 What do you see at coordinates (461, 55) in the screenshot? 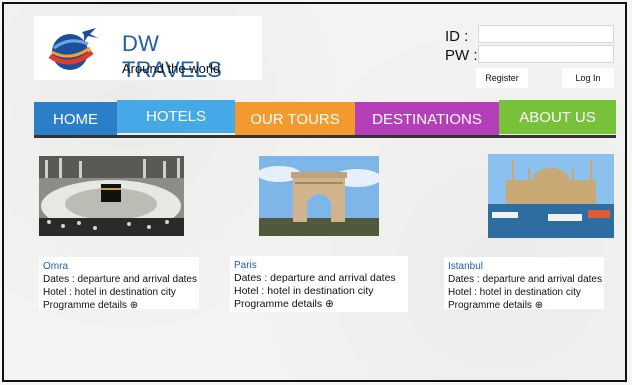
I see `pw-label: PW :` at bounding box center [461, 55].